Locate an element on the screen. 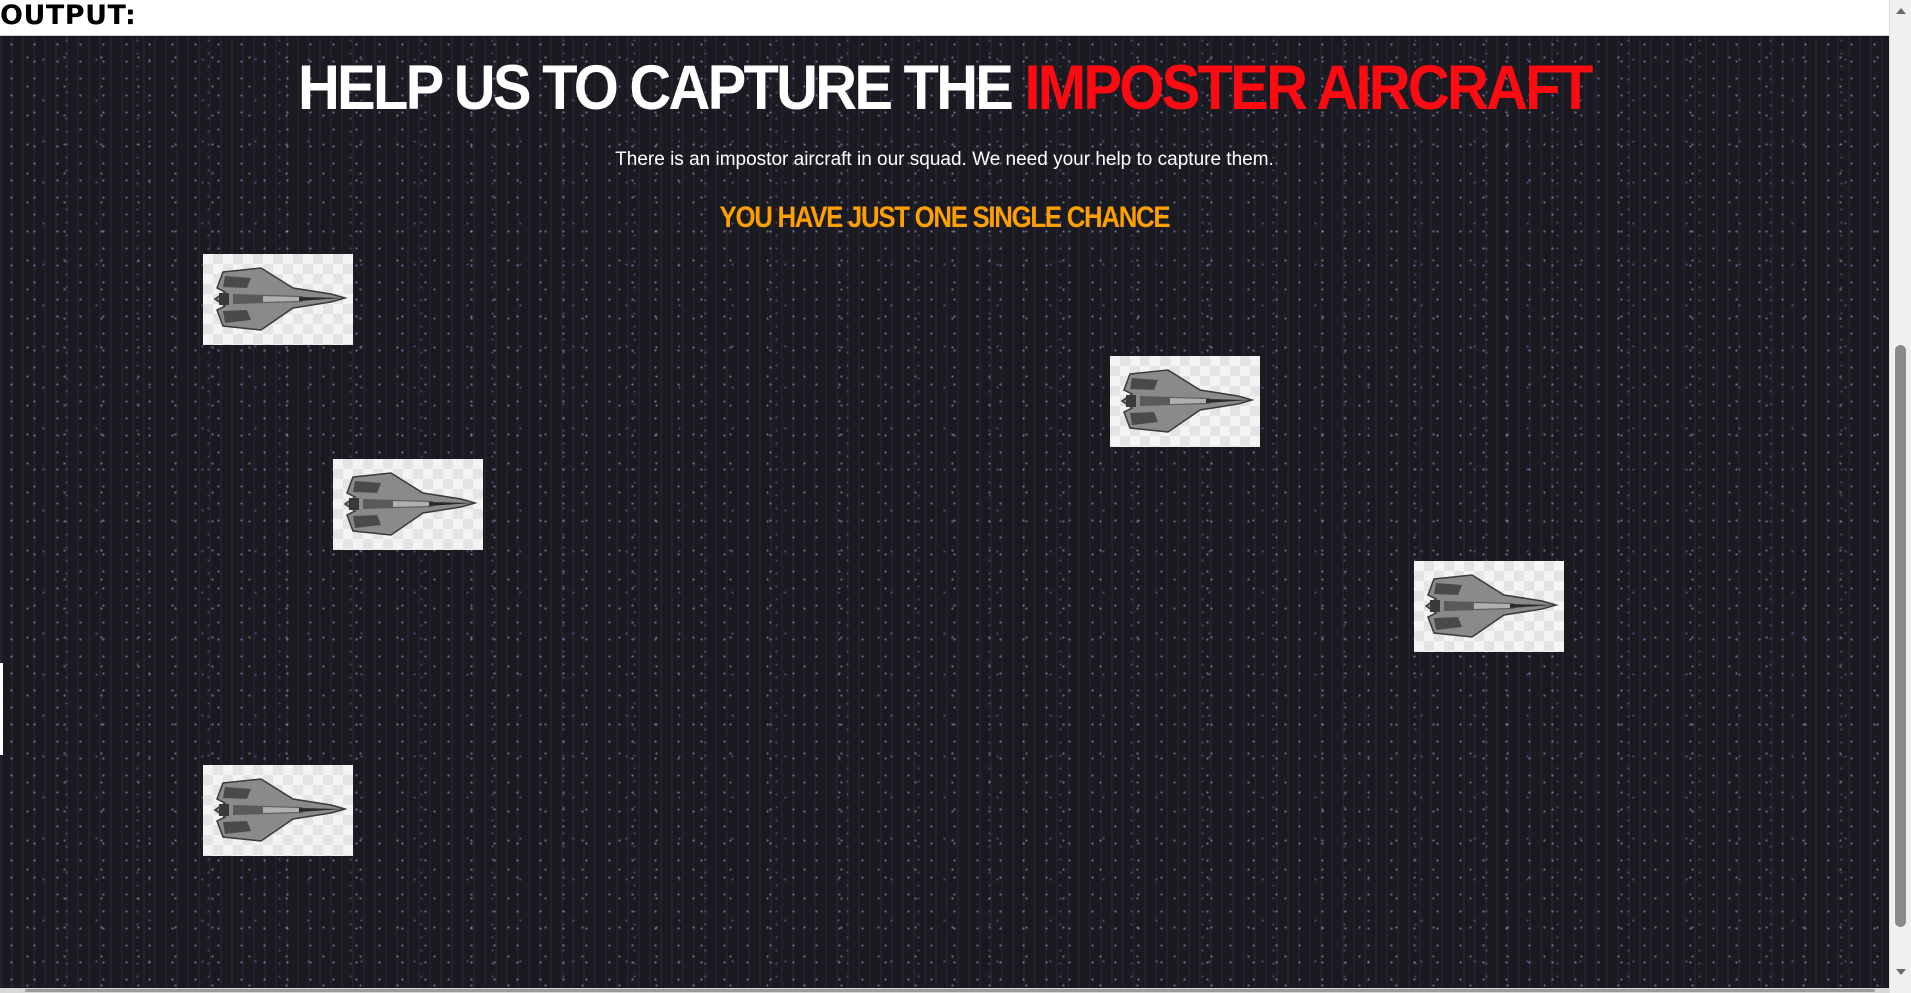  game-title: HELP US TO CAPTURE THE IMPOSTER AIRCRAFT is located at coordinates (944, 88).